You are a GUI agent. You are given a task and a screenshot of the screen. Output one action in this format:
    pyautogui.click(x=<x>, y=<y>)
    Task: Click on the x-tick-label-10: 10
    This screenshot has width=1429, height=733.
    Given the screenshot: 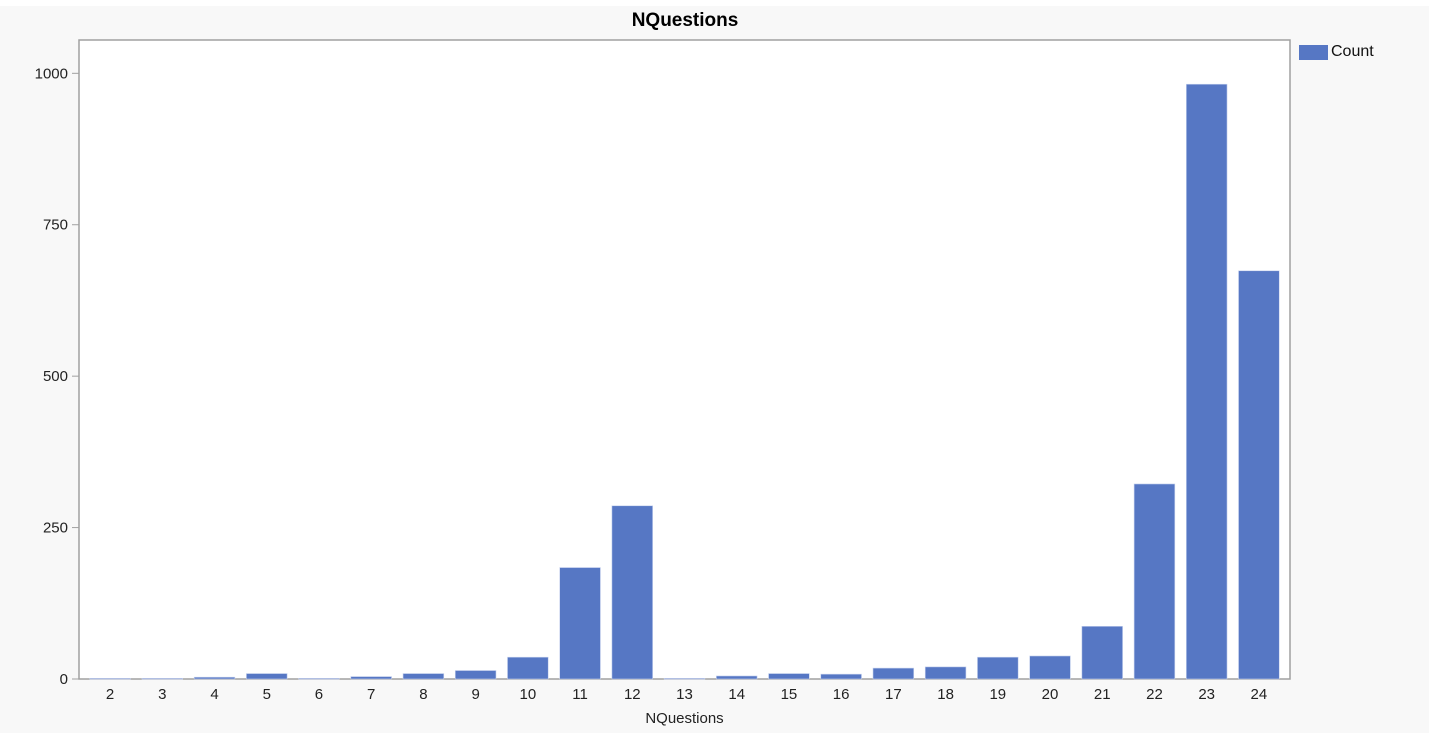 What is the action you would take?
    pyautogui.click(x=528, y=694)
    